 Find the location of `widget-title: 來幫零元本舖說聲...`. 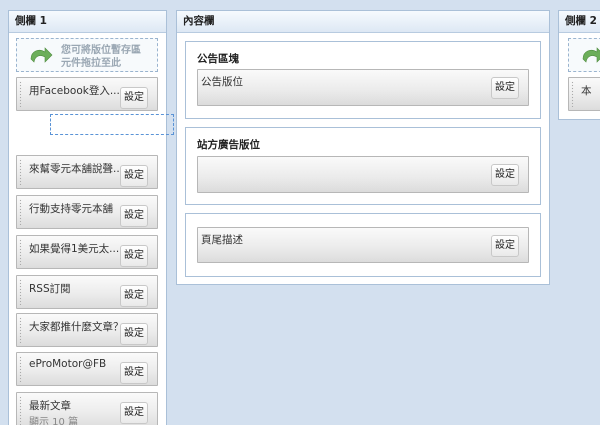

widget-title: 來幫零元本舖說聲... is located at coordinates (76, 169).